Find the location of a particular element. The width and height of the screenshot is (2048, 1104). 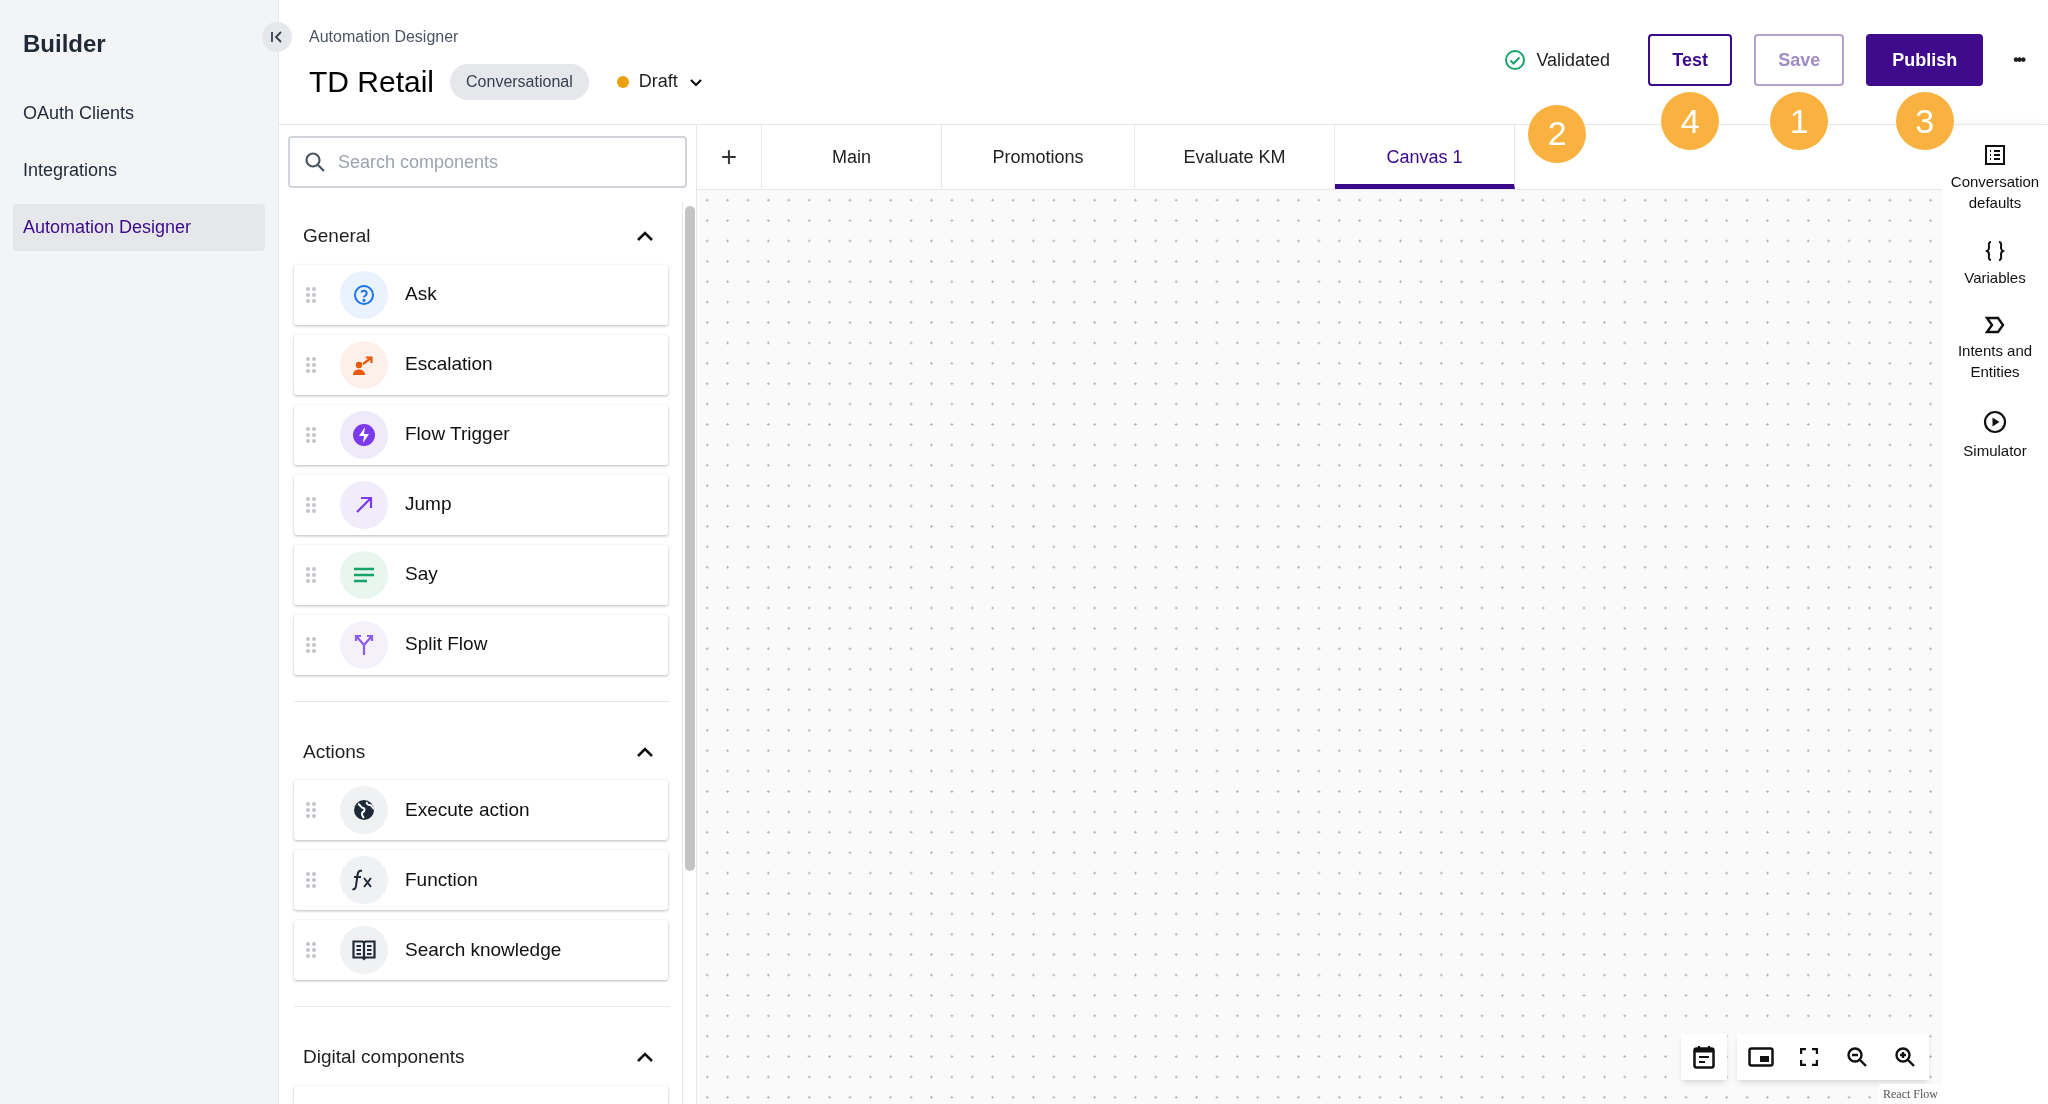

nav-item: OAuth Clients is located at coordinates (139, 113).